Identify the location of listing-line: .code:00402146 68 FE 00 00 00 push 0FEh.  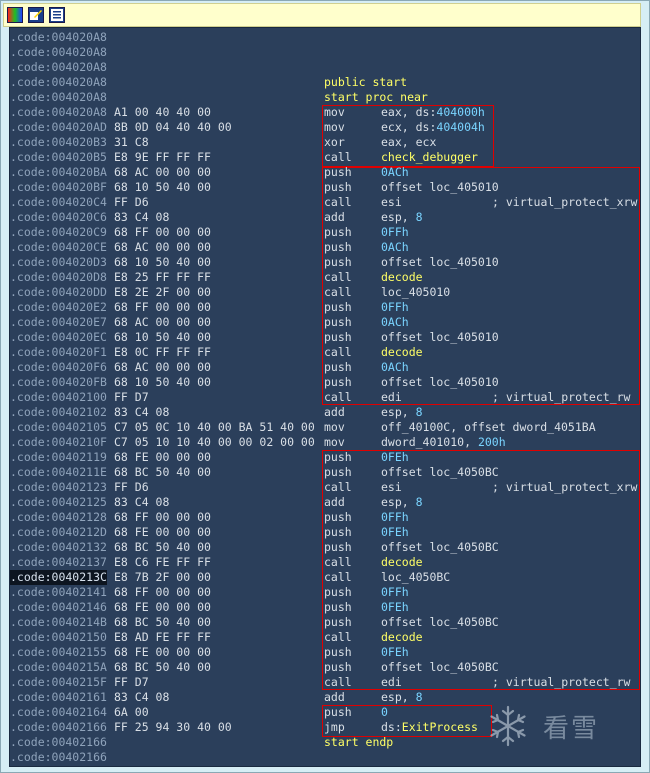
(325, 607).